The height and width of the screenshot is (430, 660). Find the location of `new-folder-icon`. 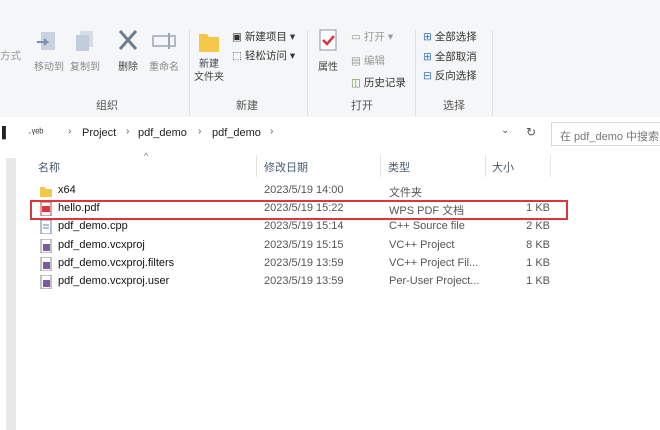

new-folder-icon is located at coordinates (209, 41).